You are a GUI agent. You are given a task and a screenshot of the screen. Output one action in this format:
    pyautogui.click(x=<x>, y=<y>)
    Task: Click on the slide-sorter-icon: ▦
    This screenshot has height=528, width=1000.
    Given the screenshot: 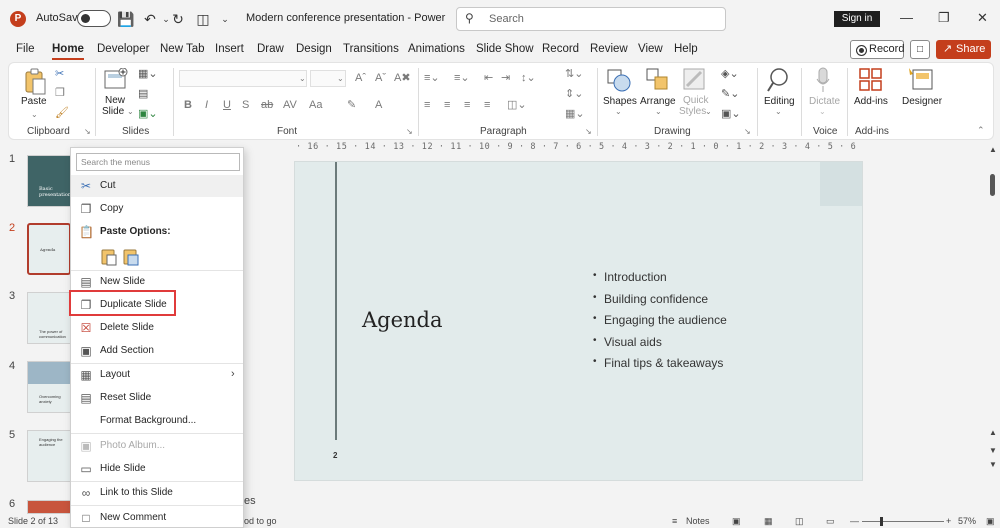 What is the action you would take?
    pyautogui.click(x=768, y=521)
    